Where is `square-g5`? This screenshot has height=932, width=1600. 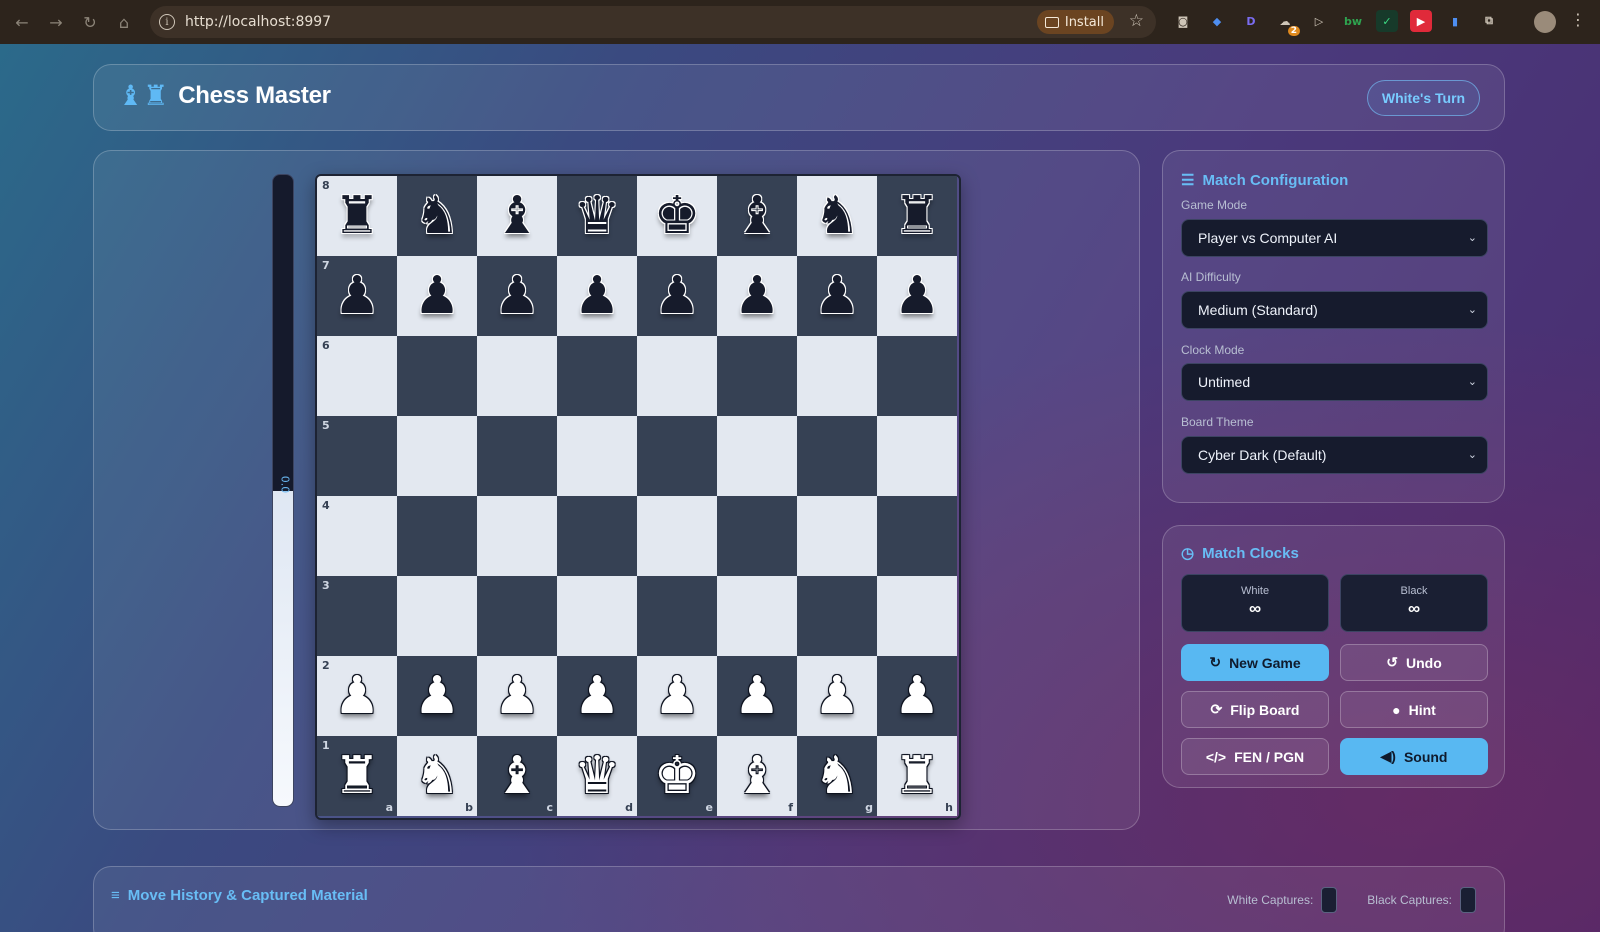 square-g5 is located at coordinates (837, 456).